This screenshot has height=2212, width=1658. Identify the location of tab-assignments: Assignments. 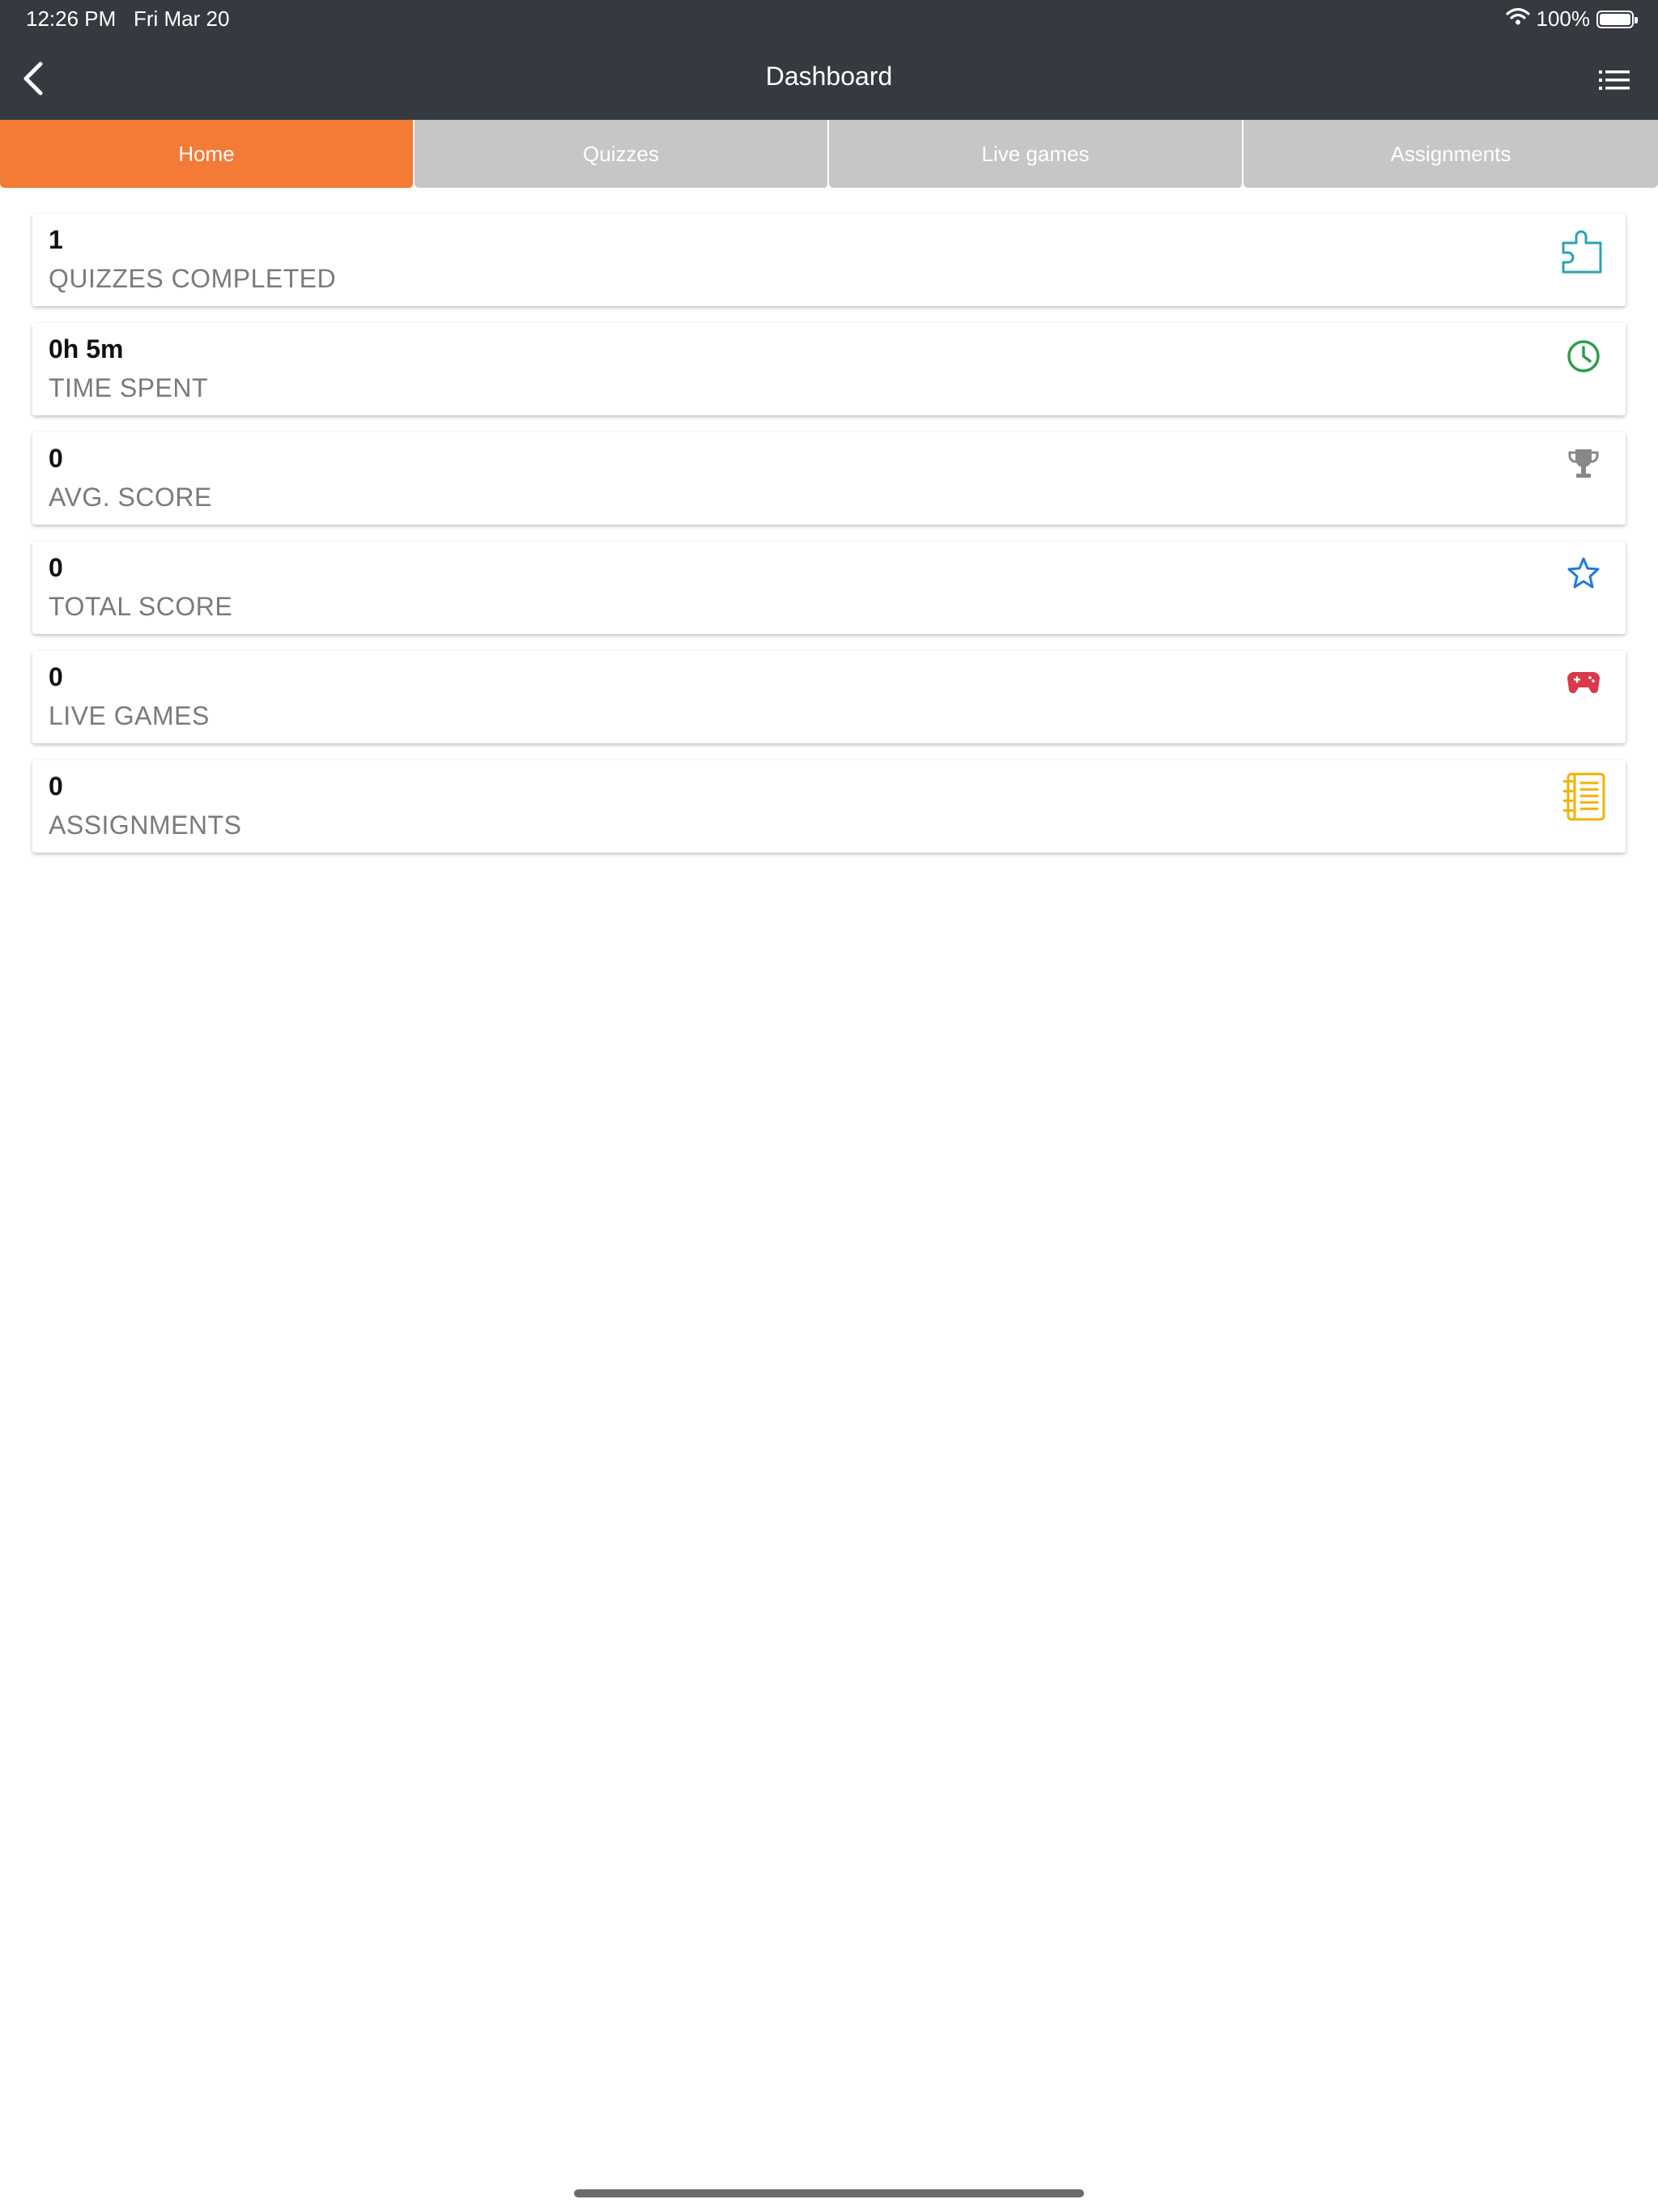
(1451, 154).